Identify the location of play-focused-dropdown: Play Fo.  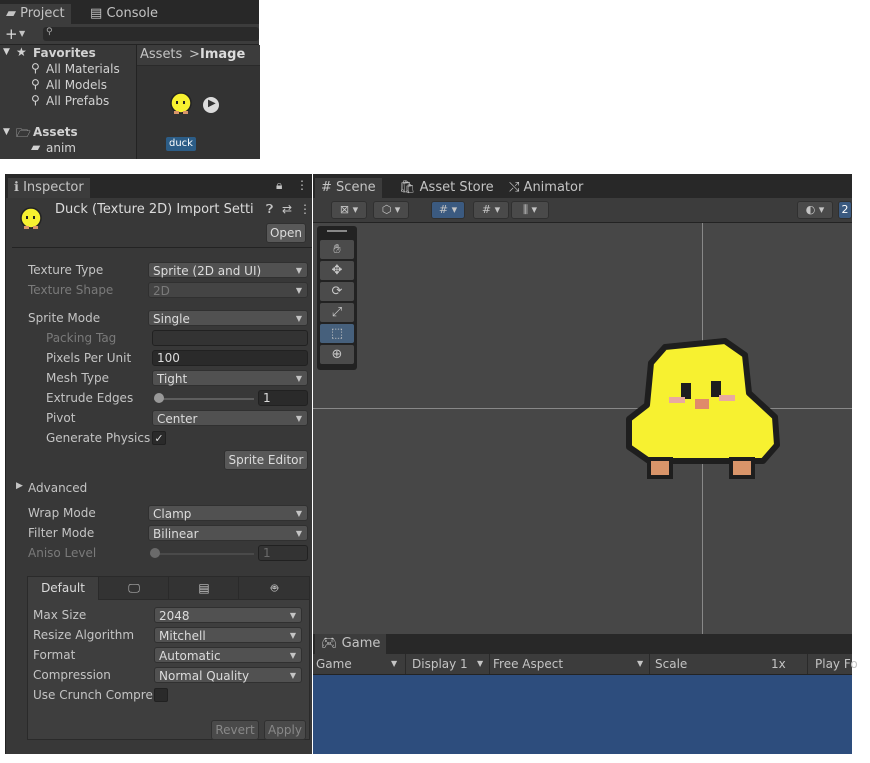
(836, 664).